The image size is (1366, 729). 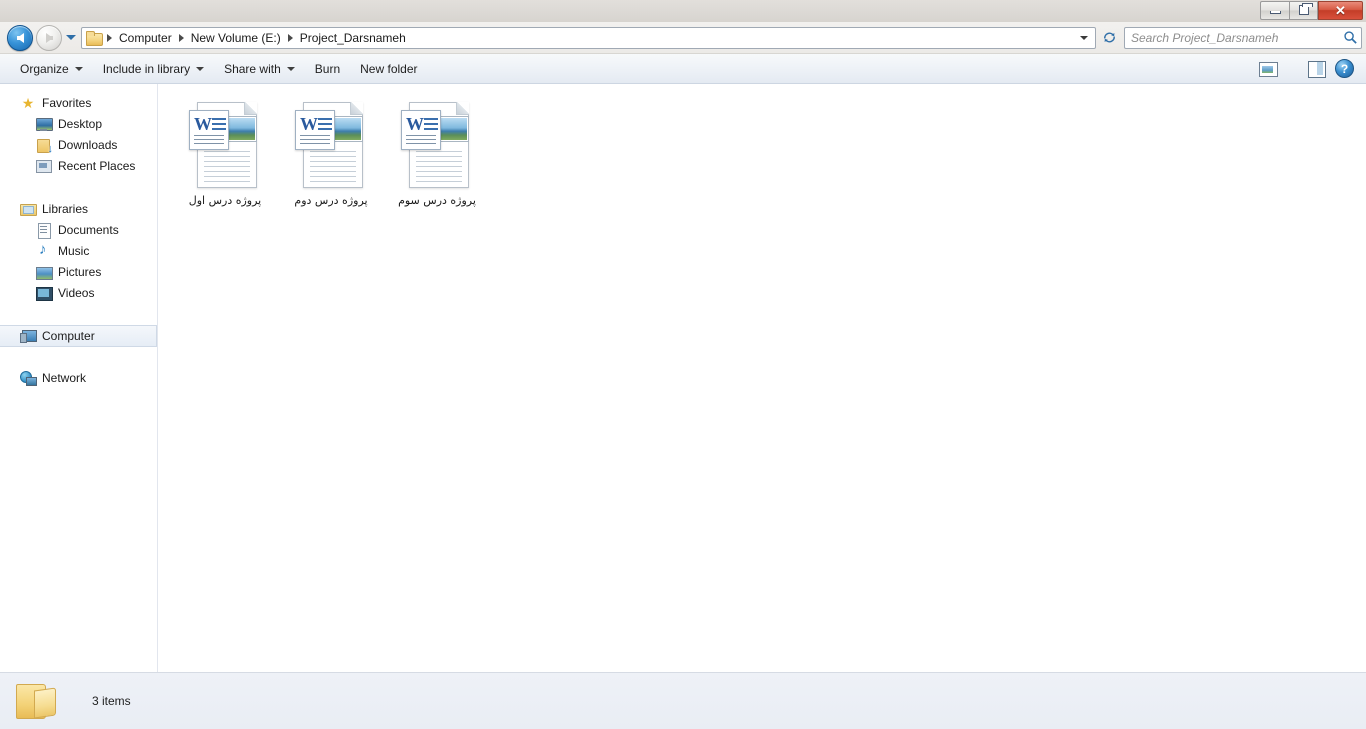 What do you see at coordinates (236, 38) in the screenshot?
I see `breadcrumb-item-new-volume: New Volume (E:)` at bounding box center [236, 38].